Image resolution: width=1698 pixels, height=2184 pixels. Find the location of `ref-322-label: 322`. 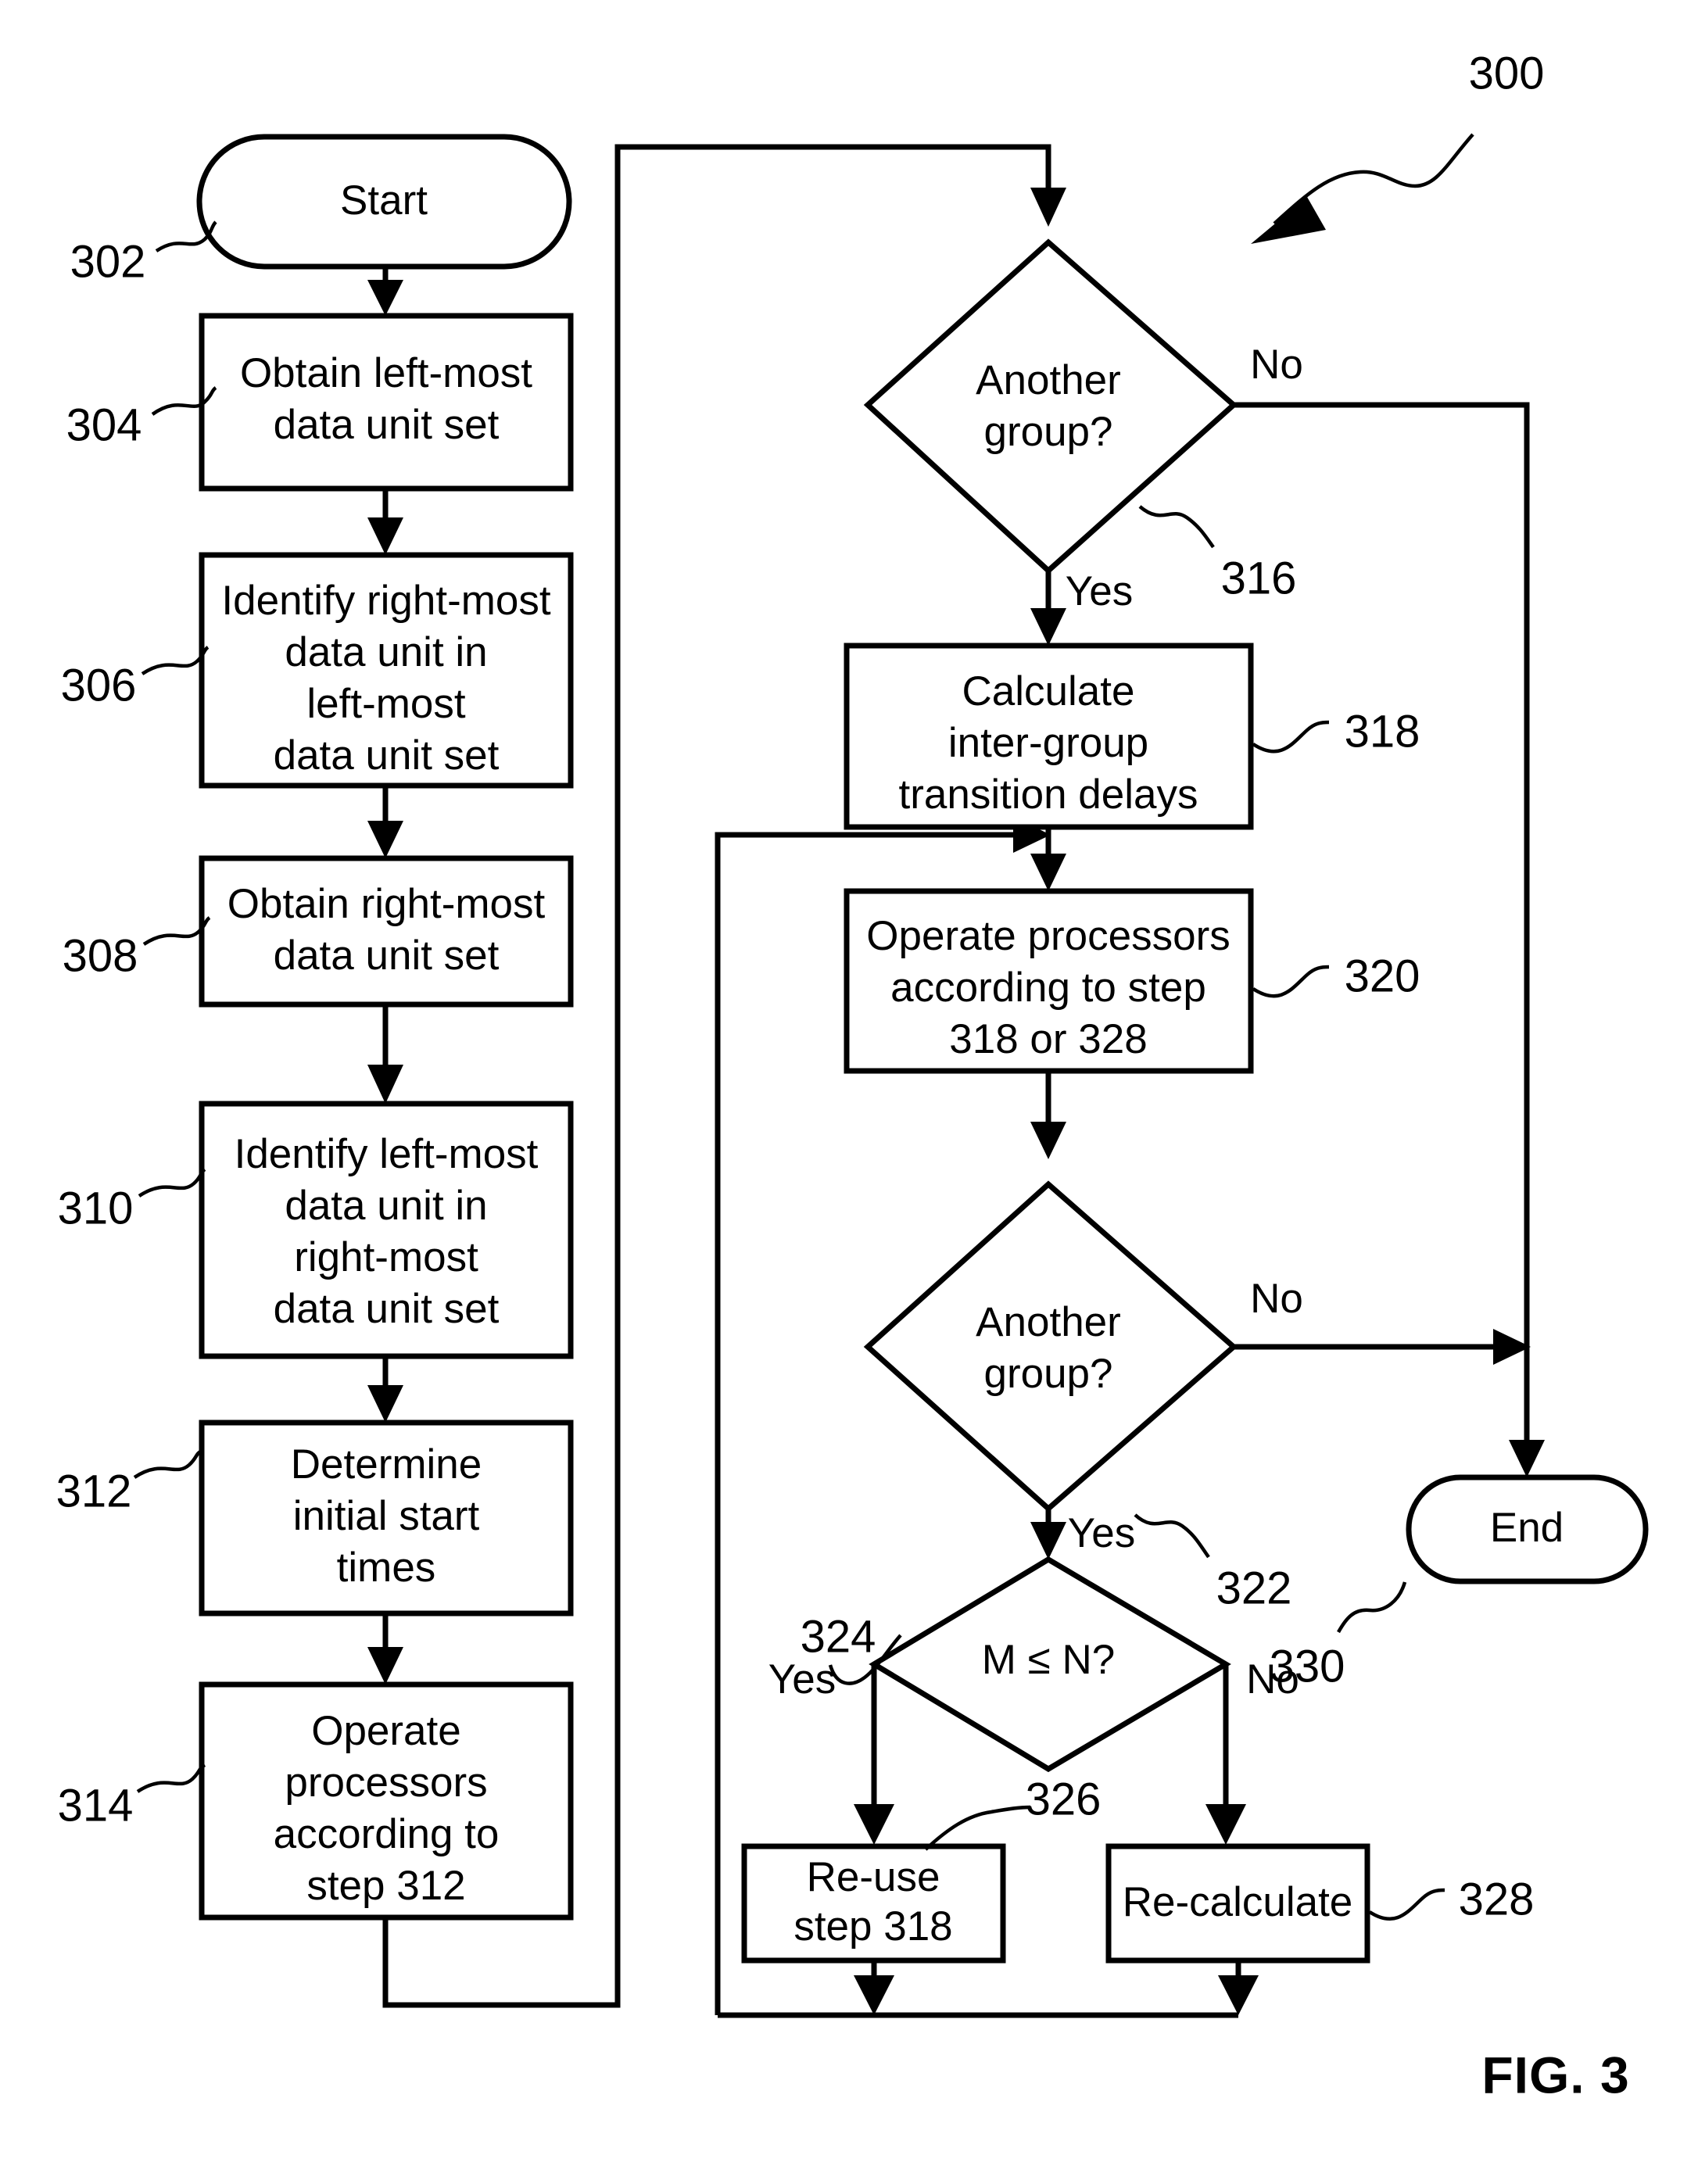

ref-322-label: 322 is located at coordinates (1254, 1588).